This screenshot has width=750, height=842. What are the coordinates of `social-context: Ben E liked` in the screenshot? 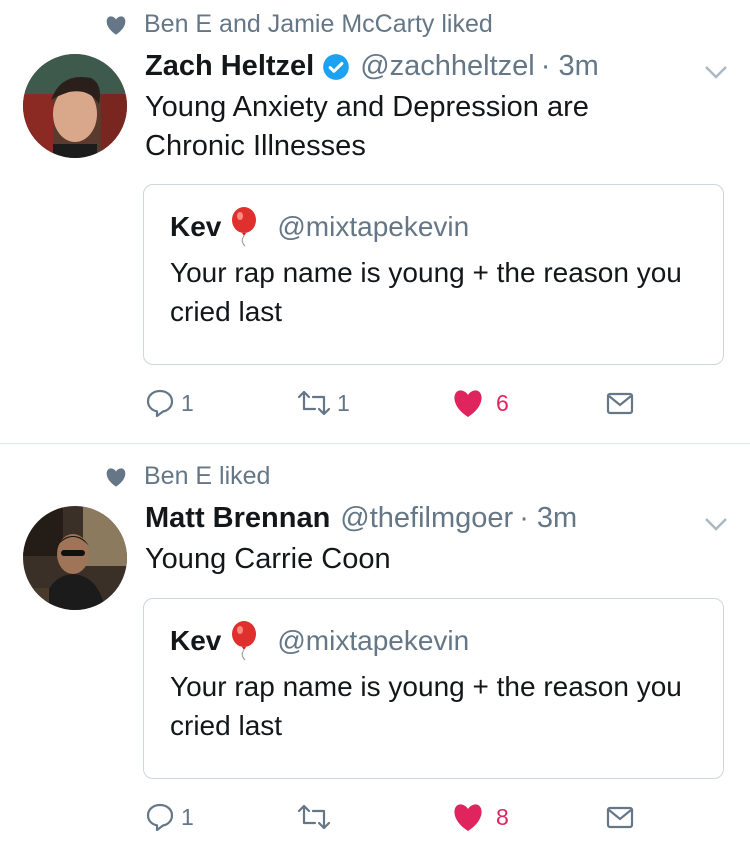 It's located at (187, 476).